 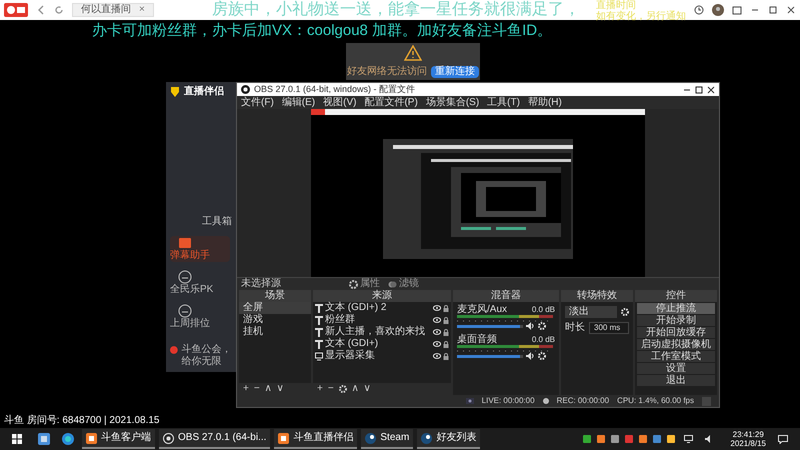 I want to click on source-item: 粉丝群, so click(x=378, y=320).